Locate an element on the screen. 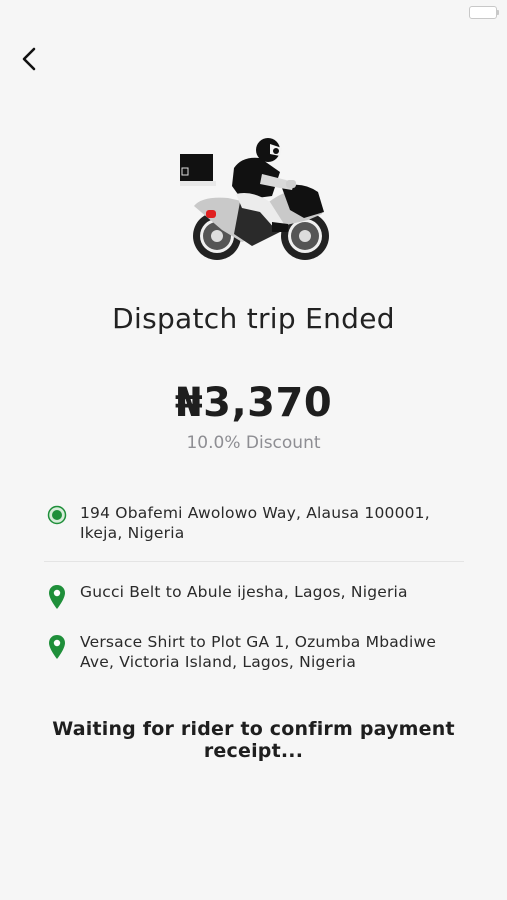 The width and height of the screenshot is (507, 900). trip-status-title: Dispatch trip Ended is located at coordinates (253, 318).